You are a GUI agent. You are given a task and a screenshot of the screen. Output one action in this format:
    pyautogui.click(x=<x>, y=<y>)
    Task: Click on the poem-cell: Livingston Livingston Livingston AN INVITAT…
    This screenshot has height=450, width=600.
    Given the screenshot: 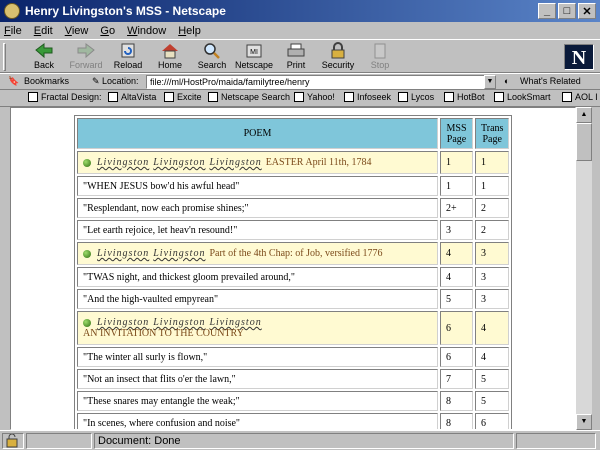 What is the action you would take?
    pyautogui.click(x=257, y=328)
    